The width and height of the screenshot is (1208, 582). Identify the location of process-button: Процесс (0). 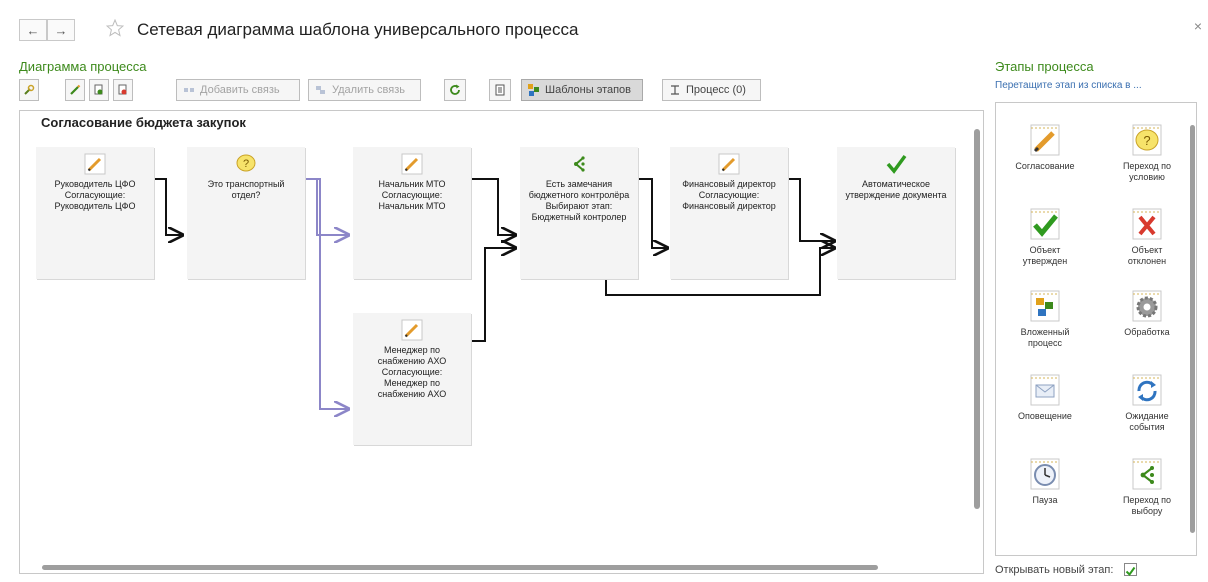
(711, 90).